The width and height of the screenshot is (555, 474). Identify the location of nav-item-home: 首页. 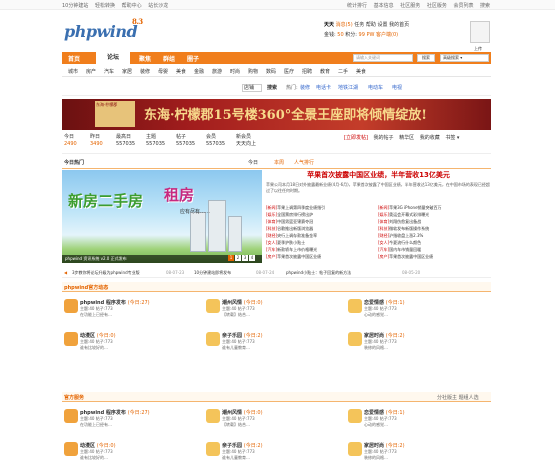
(74, 58).